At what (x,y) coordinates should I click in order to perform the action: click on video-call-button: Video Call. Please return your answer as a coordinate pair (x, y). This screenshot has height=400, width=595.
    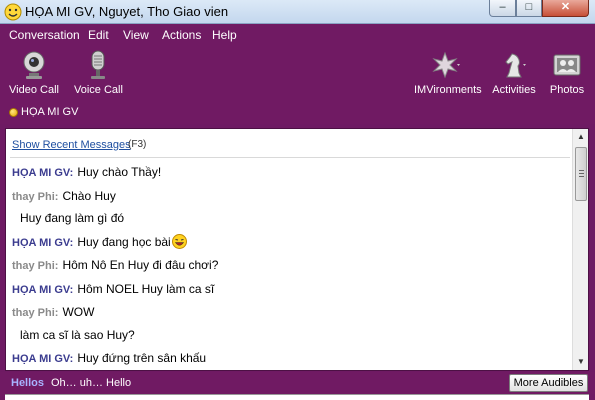
    Looking at the image, I should click on (34, 73).